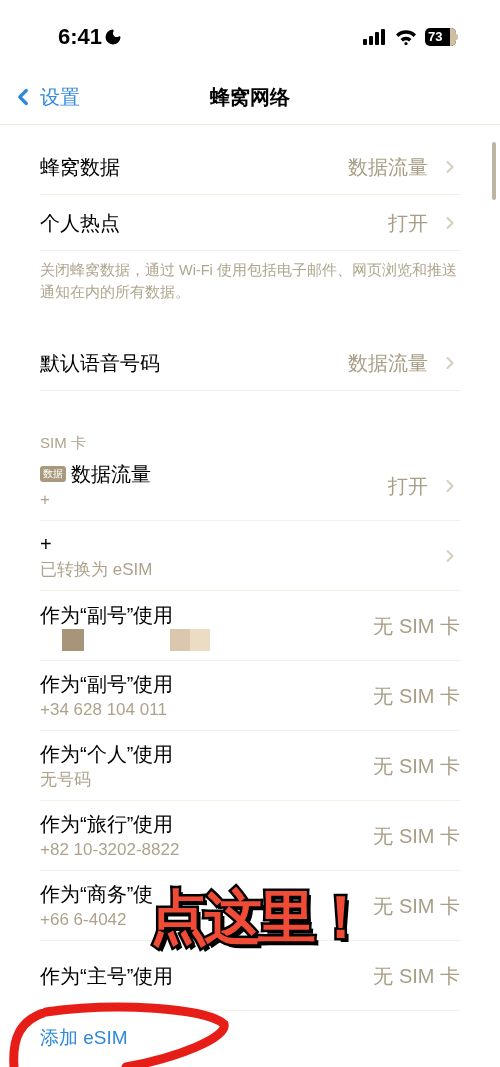 This screenshot has height=1067, width=500. Describe the element at coordinates (63, 442) in the screenshot. I see `section-header: SIM 卡` at that location.